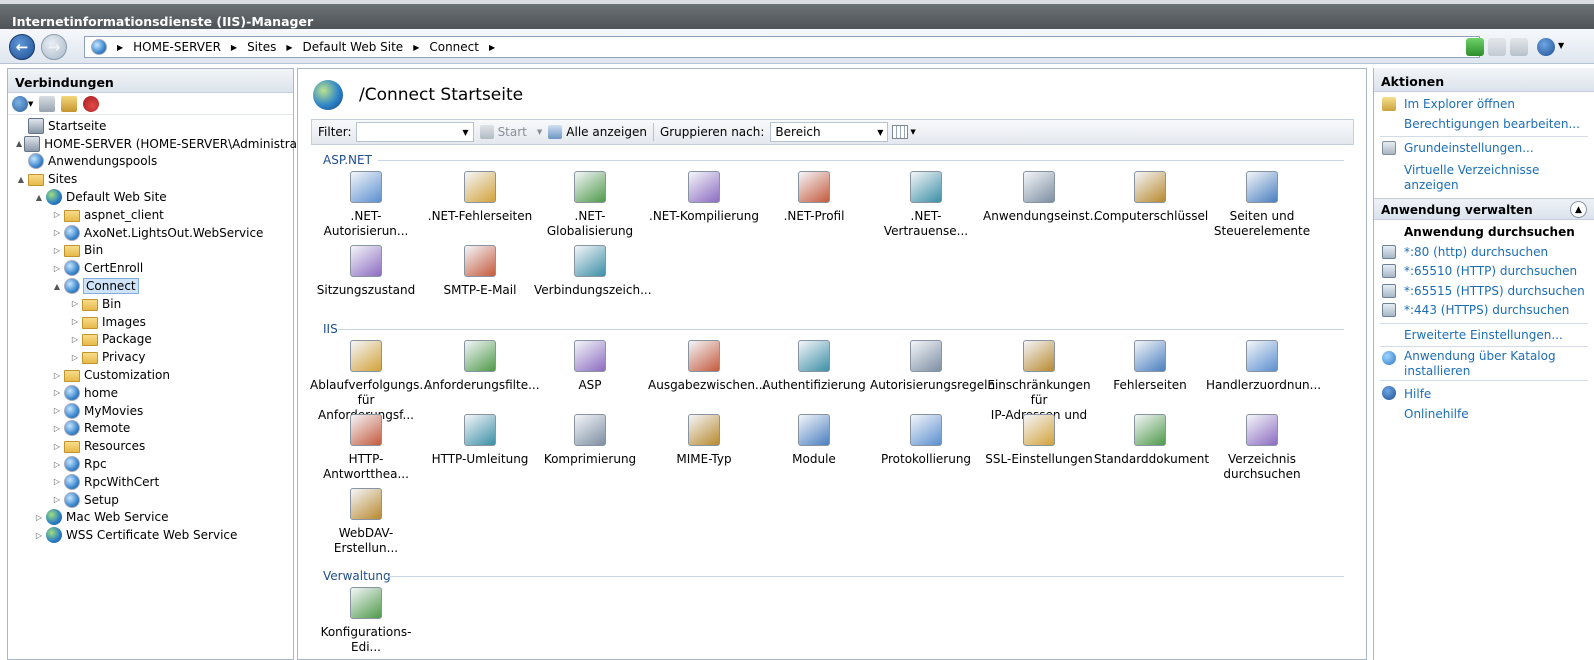  I want to click on feature-net-error-pages: .NET-Fehlerseiten, so click(480, 197).